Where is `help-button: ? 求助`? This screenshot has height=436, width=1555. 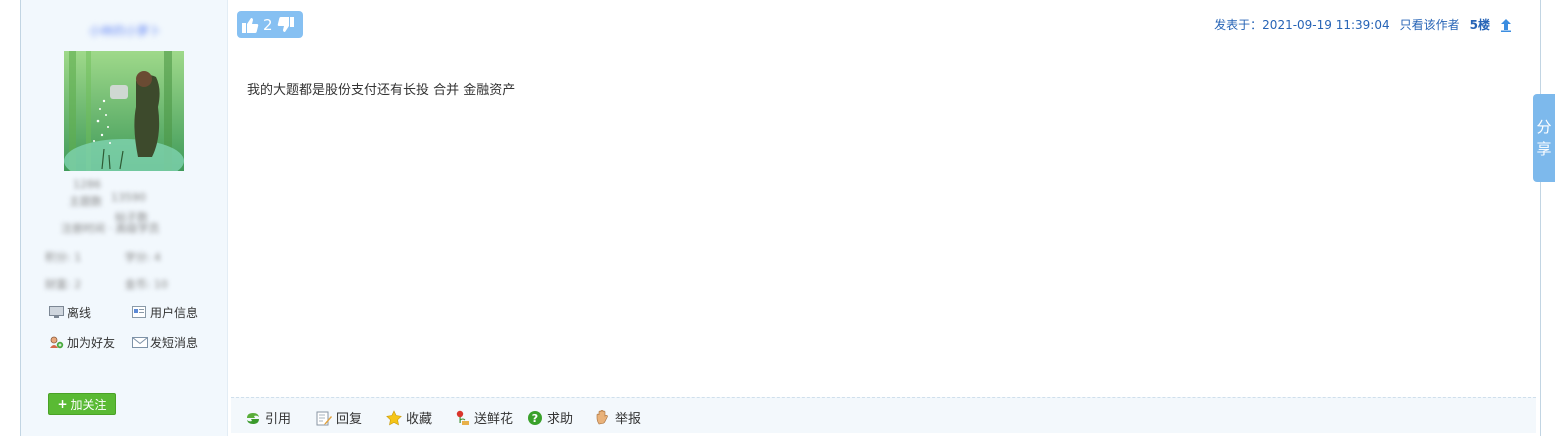 help-button: ? 求助 is located at coordinates (550, 417).